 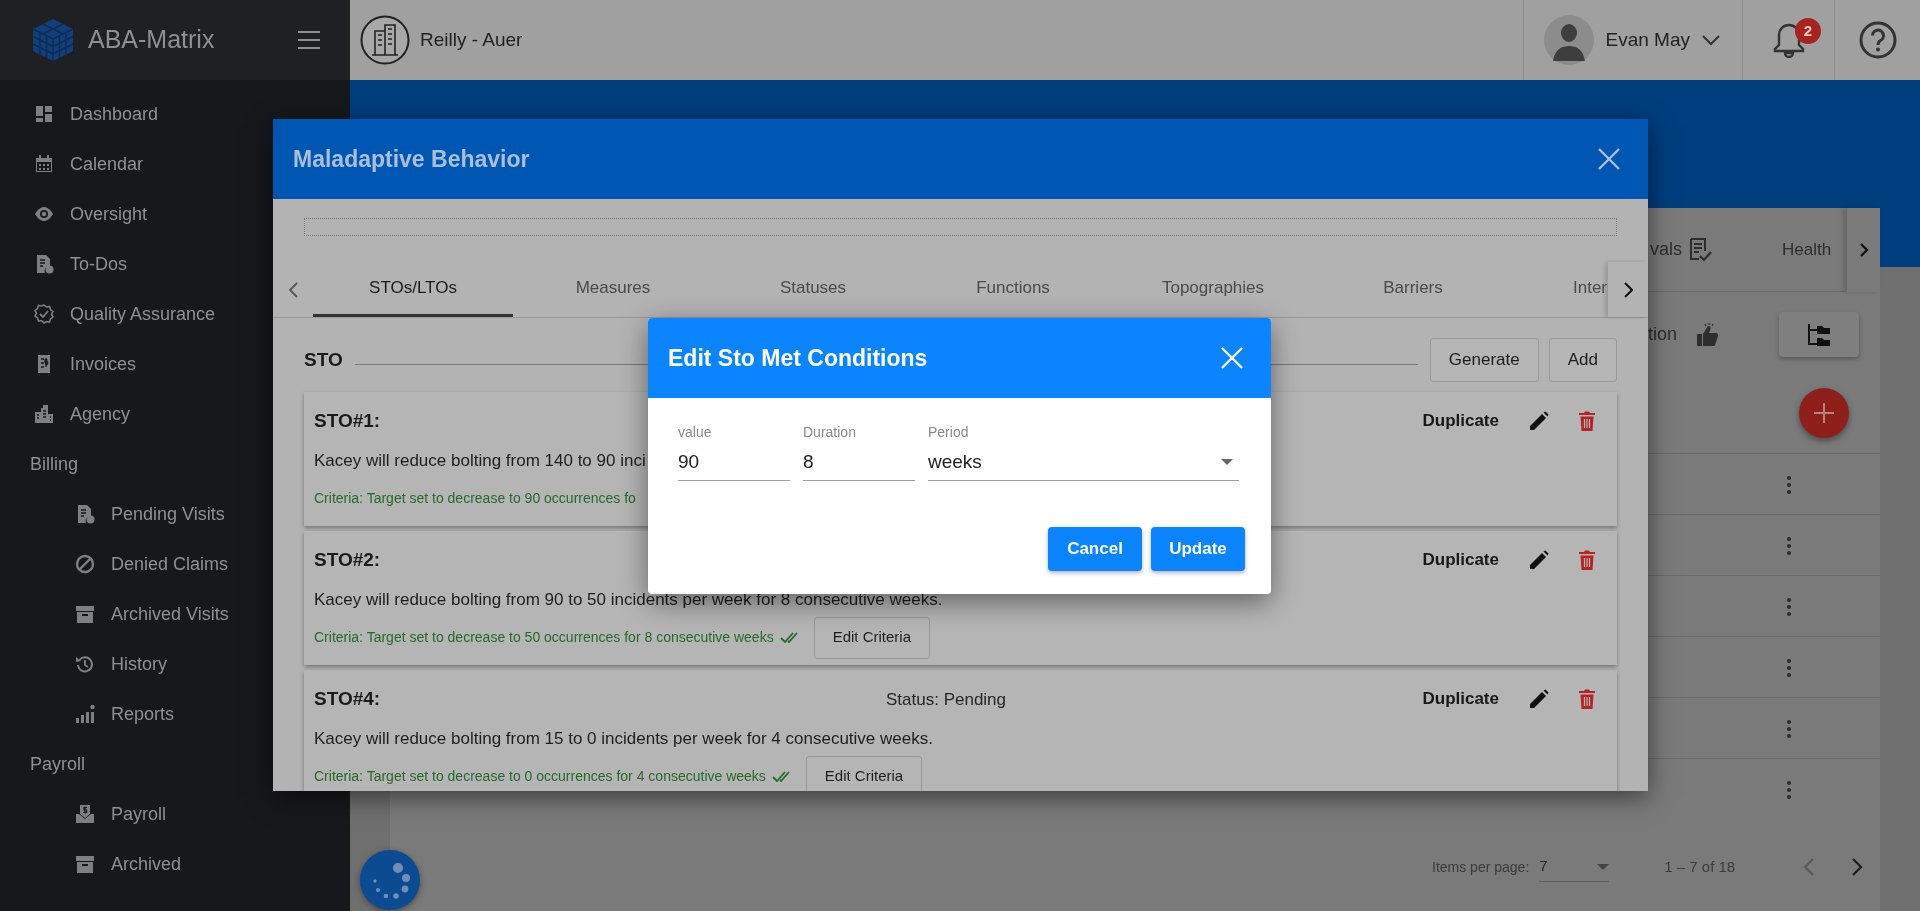 I want to click on tab: Statuses, so click(x=813, y=289).